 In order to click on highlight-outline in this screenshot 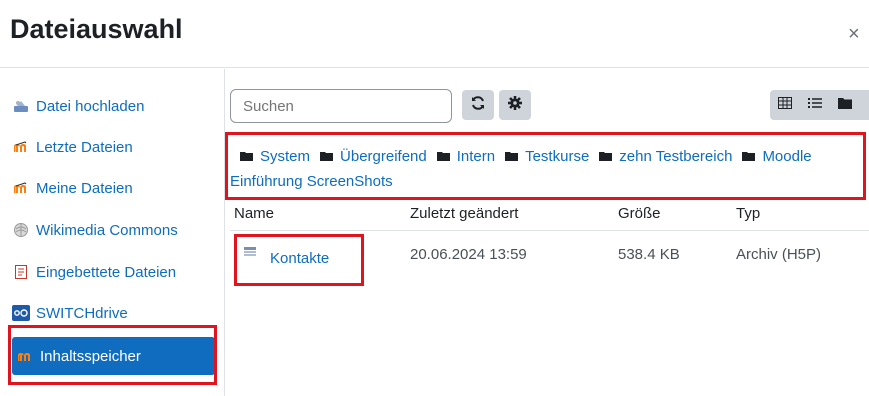, I will do `click(112, 355)`.